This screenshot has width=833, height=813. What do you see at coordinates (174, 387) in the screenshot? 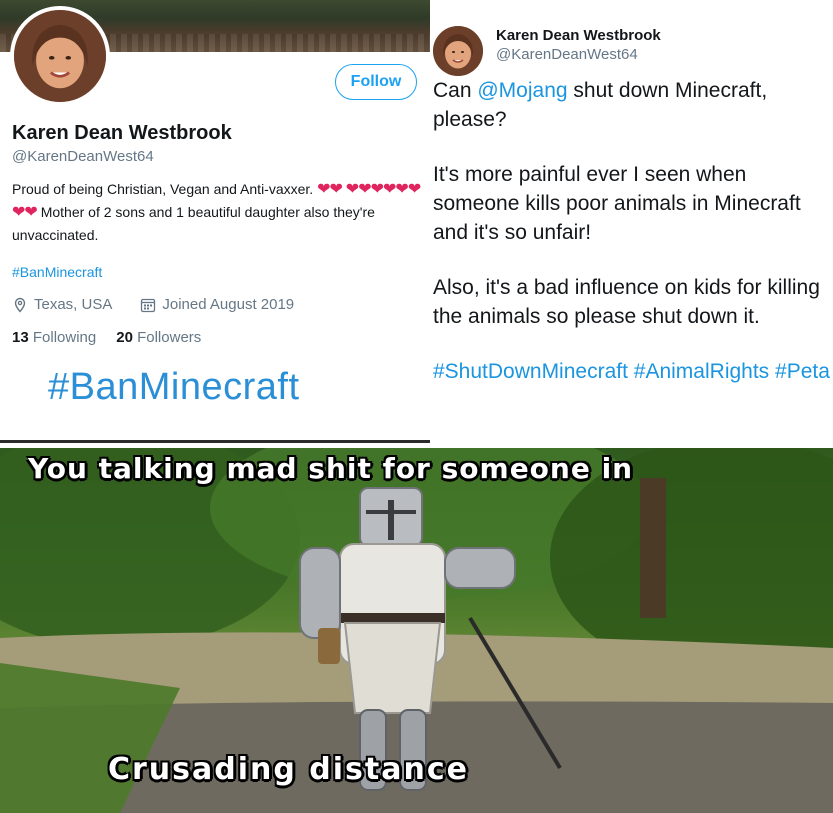
I see `big-hashtag-text: #BanMinecraft` at bounding box center [174, 387].